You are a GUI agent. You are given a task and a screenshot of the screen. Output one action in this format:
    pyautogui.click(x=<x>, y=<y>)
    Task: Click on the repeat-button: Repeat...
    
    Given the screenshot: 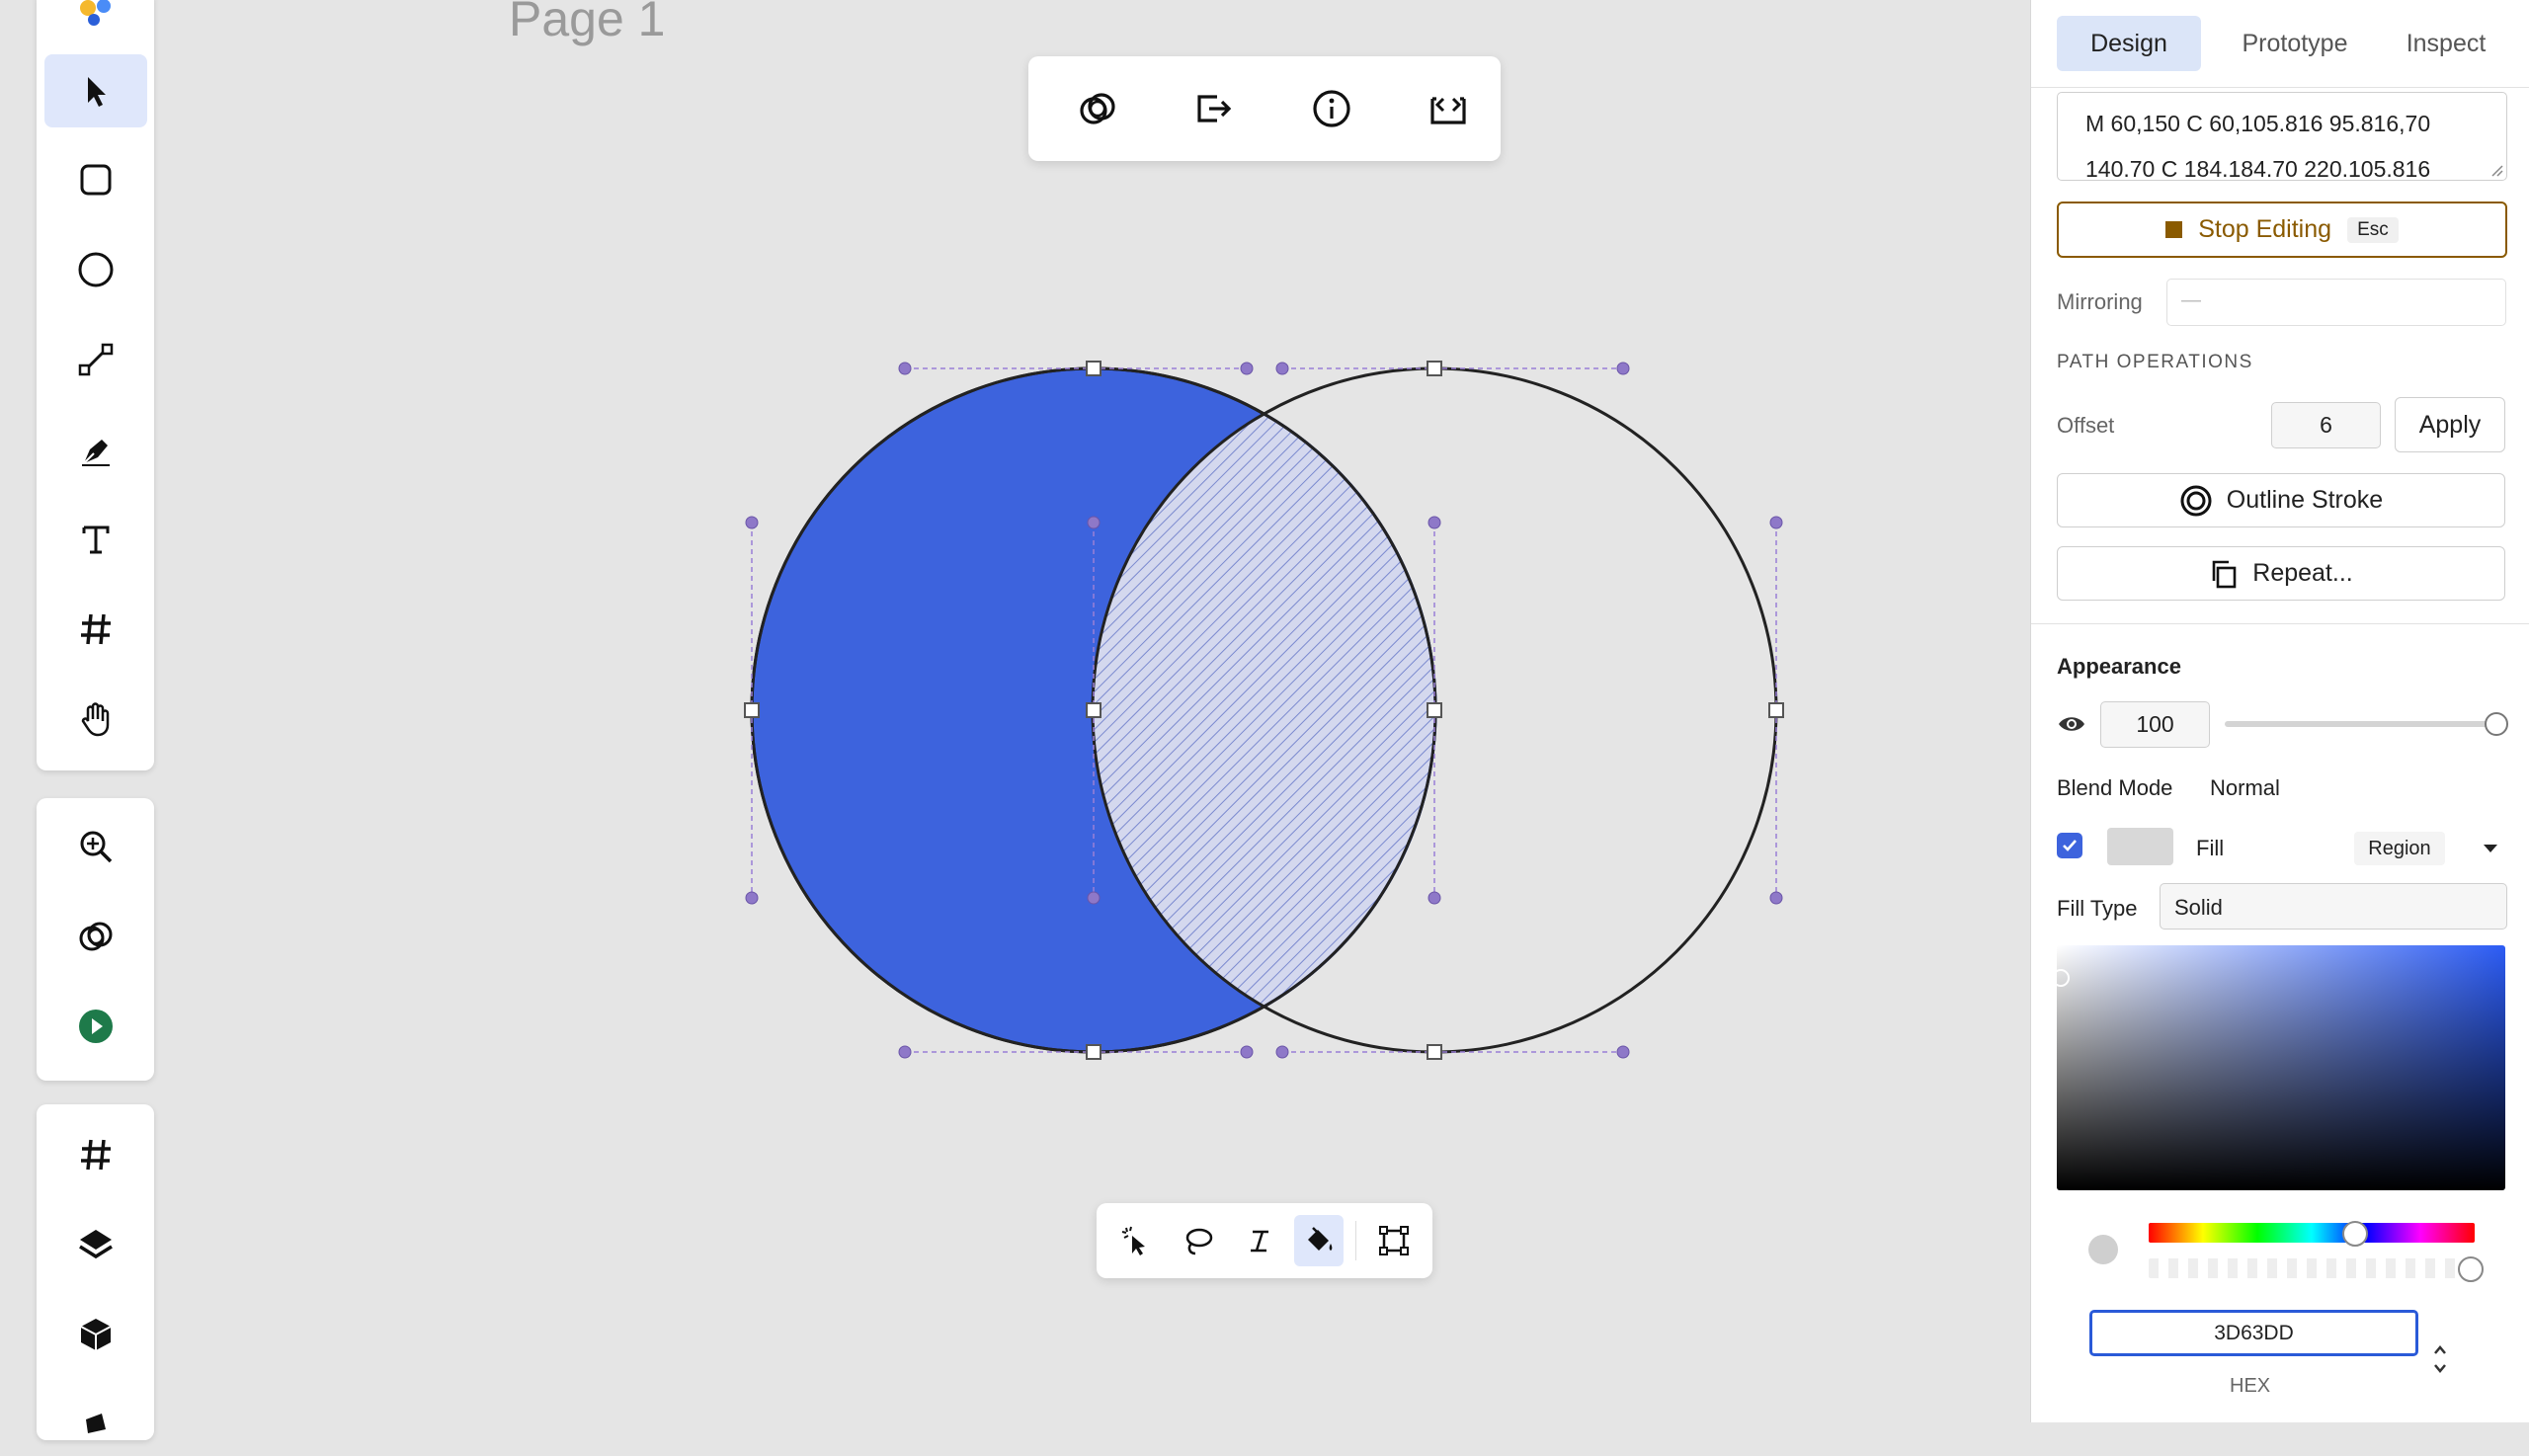 What is the action you would take?
    pyautogui.click(x=2281, y=573)
    